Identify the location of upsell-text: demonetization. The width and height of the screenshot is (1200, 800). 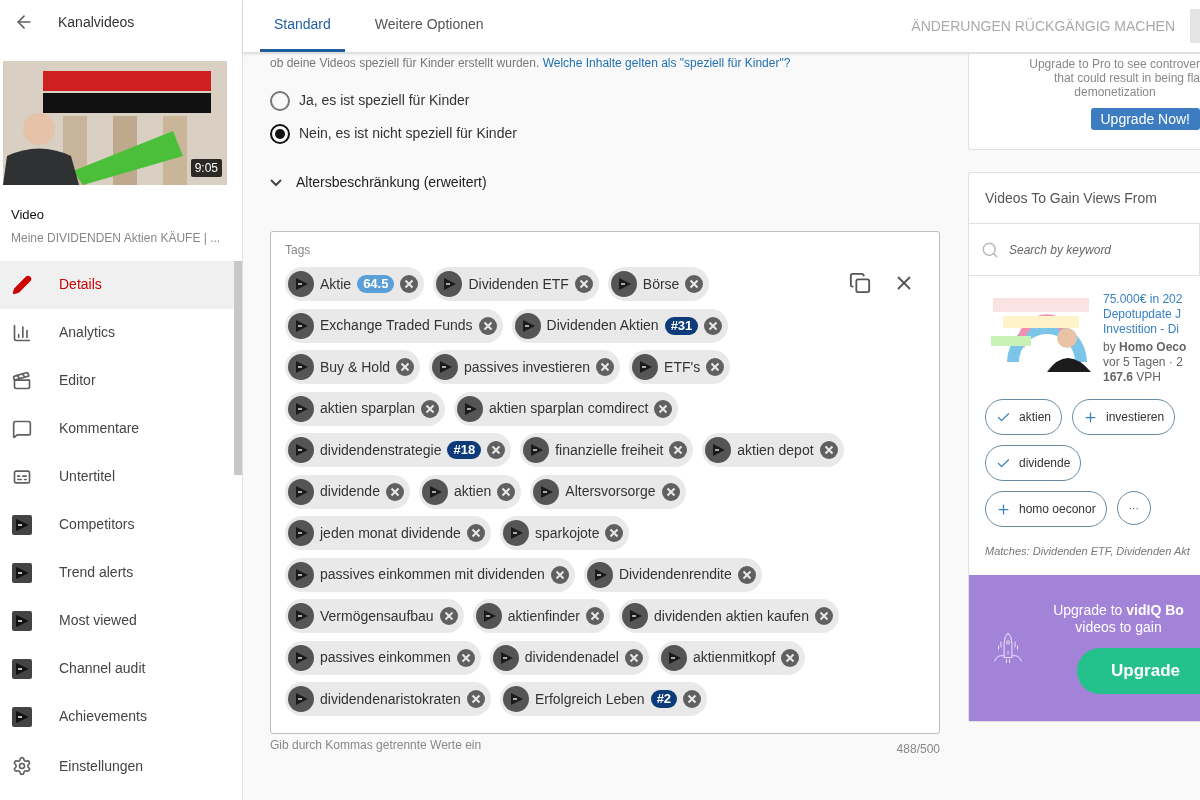
(1115, 92).